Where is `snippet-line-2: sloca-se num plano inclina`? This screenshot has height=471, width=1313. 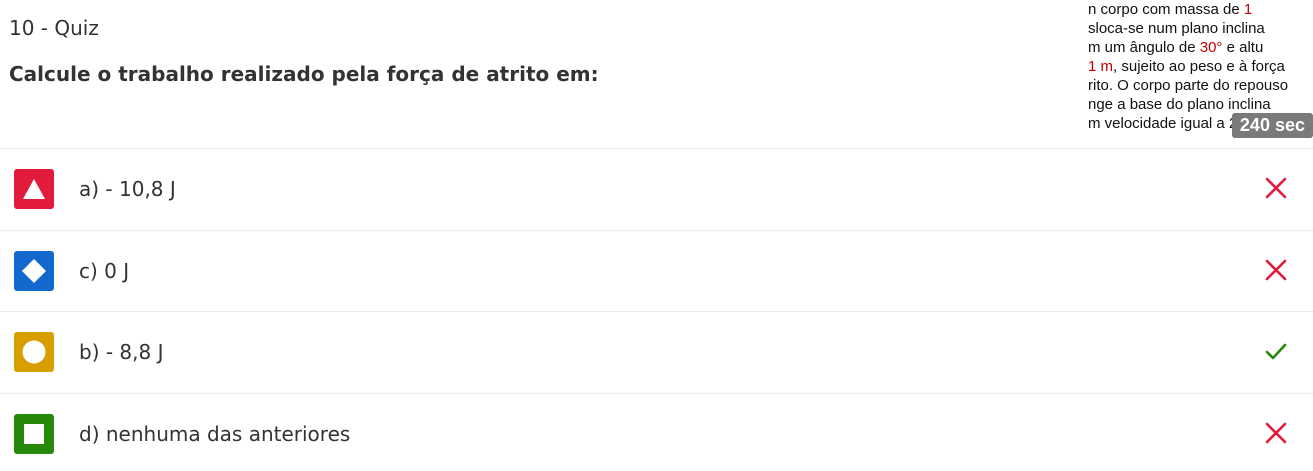
snippet-line-2: sloca-se num plano inclina is located at coordinates (1176, 28).